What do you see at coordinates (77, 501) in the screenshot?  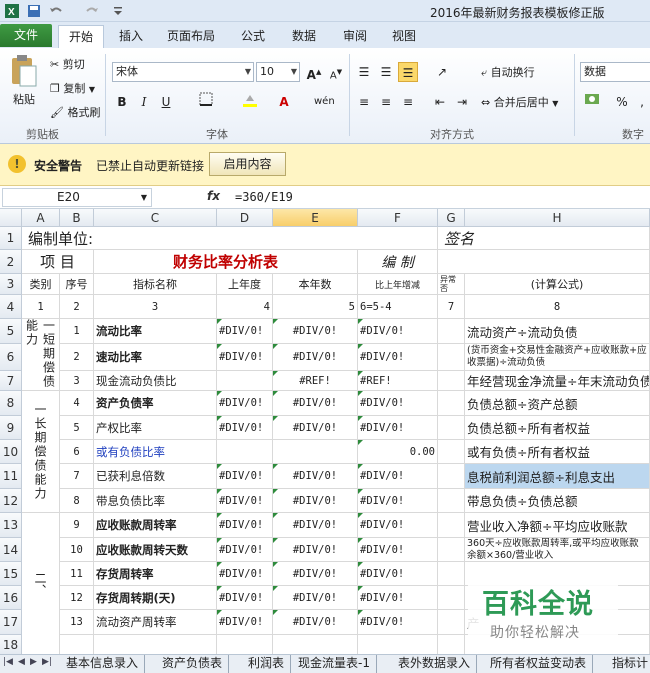 I see `cell-seq: 8` at bounding box center [77, 501].